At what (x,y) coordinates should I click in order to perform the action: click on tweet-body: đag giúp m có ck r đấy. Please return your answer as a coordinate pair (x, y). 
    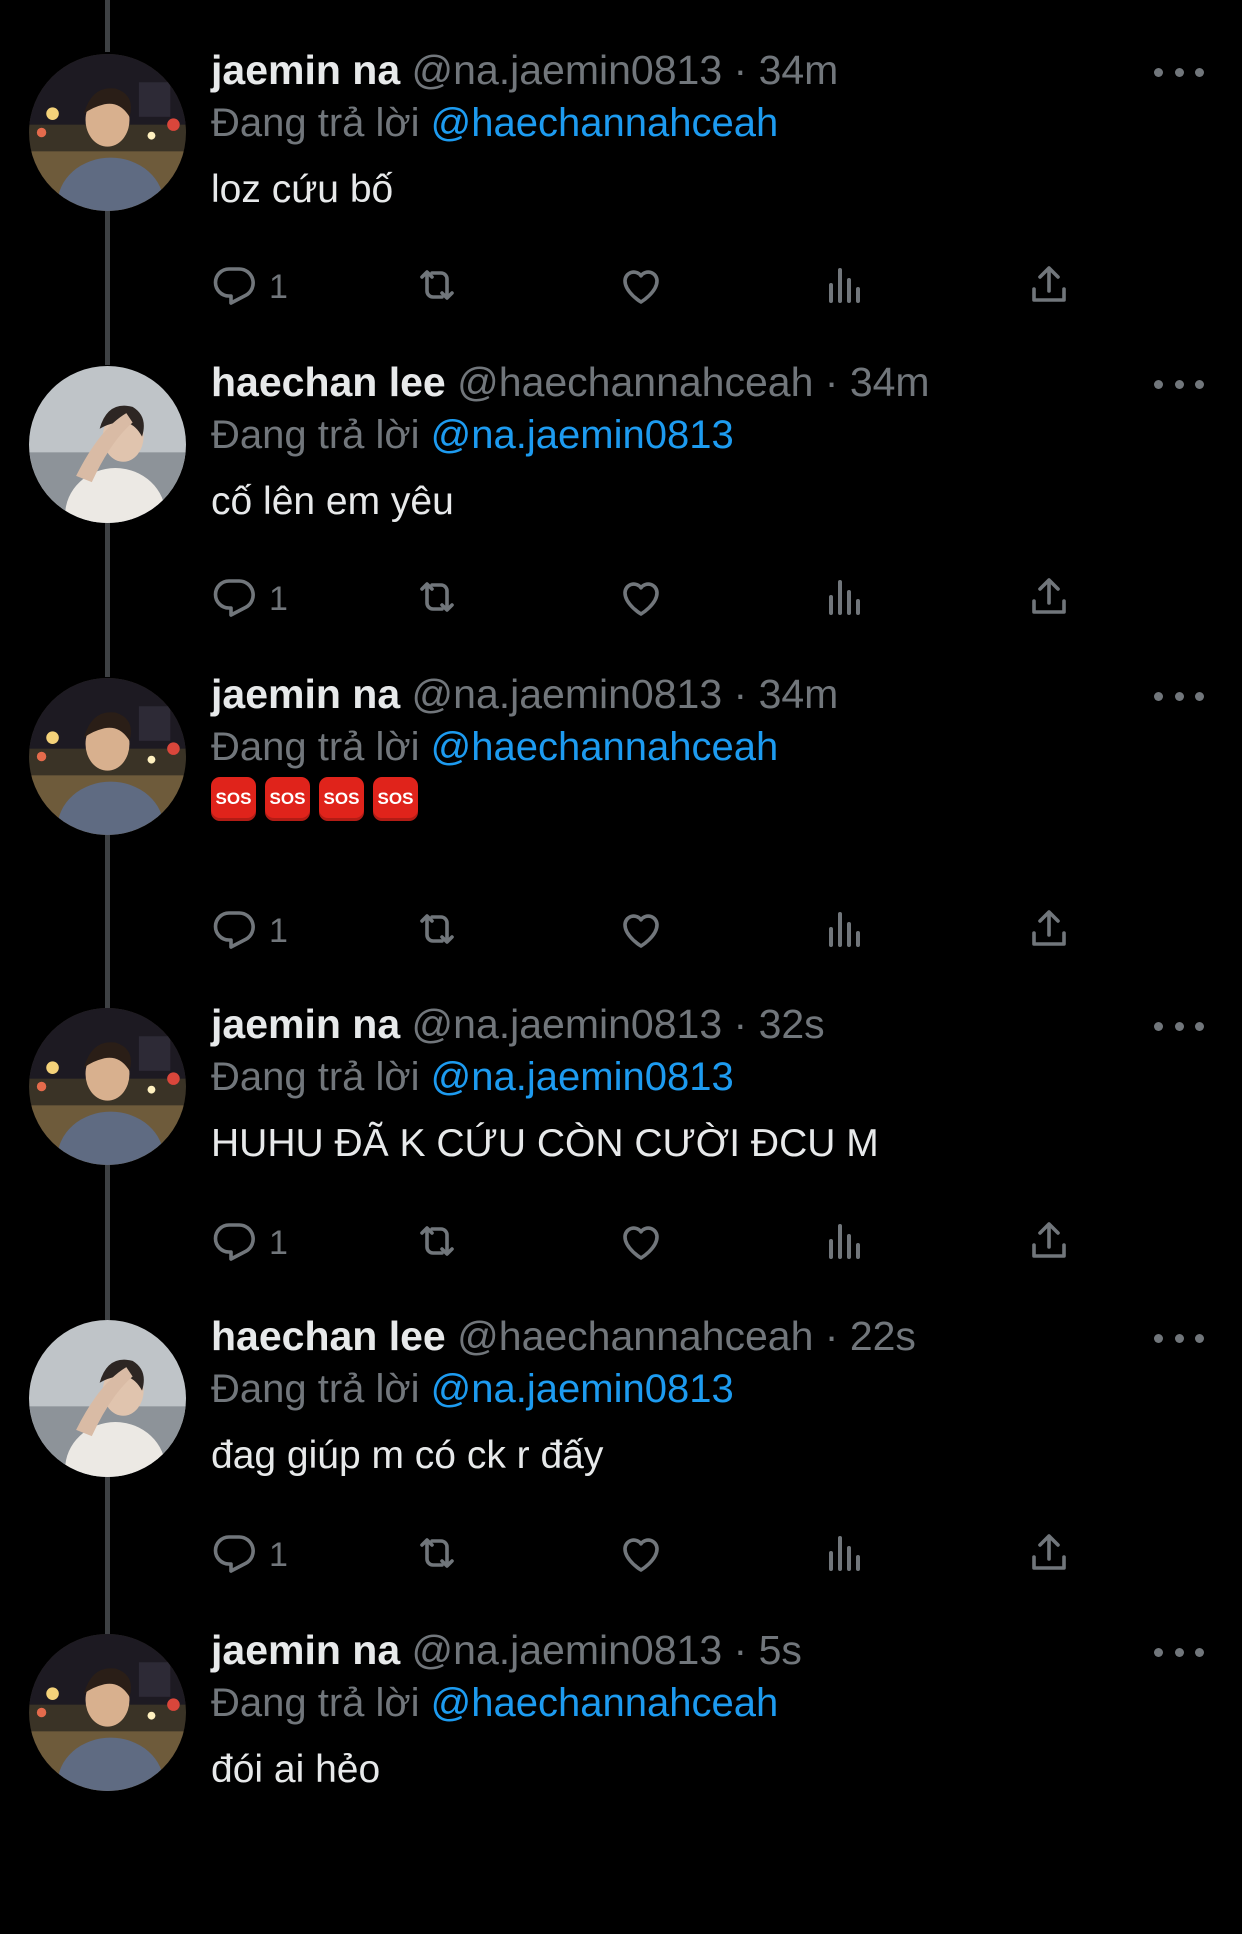
    Looking at the image, I should click on (407, 1455).